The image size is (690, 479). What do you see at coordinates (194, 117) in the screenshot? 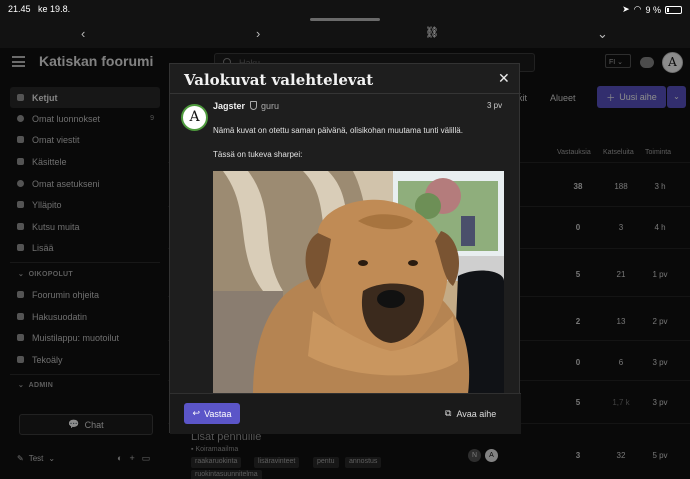
I see `avatar: A` at bounding box center [194, 117].